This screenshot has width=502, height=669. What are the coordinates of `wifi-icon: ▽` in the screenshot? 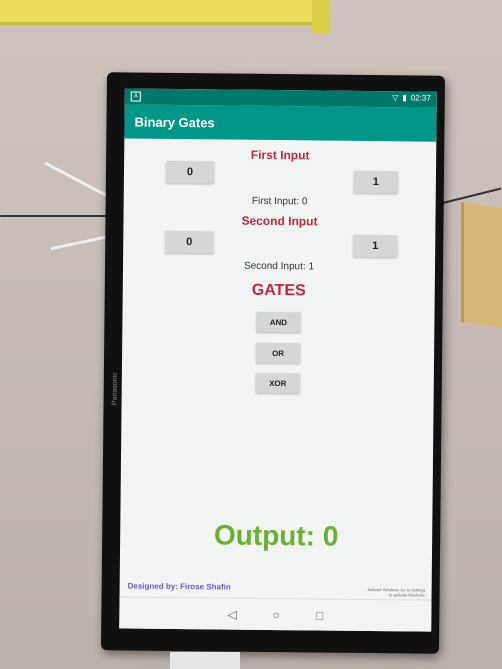 It's located at (395, 98).